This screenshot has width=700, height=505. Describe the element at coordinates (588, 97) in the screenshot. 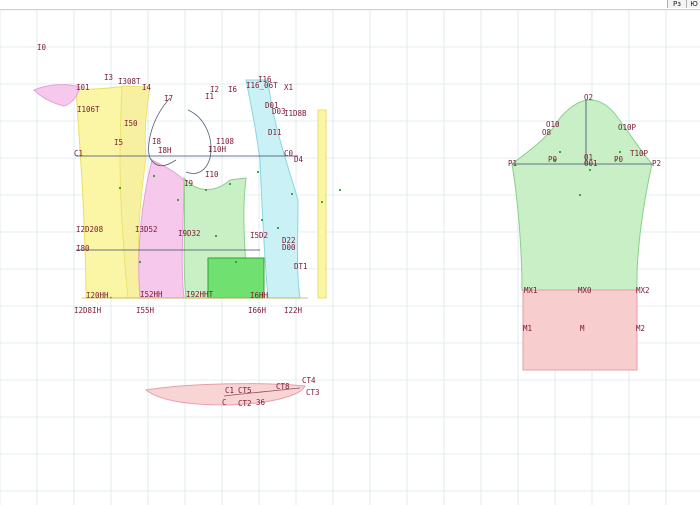

I see `point-label-o2: O2` at that location.